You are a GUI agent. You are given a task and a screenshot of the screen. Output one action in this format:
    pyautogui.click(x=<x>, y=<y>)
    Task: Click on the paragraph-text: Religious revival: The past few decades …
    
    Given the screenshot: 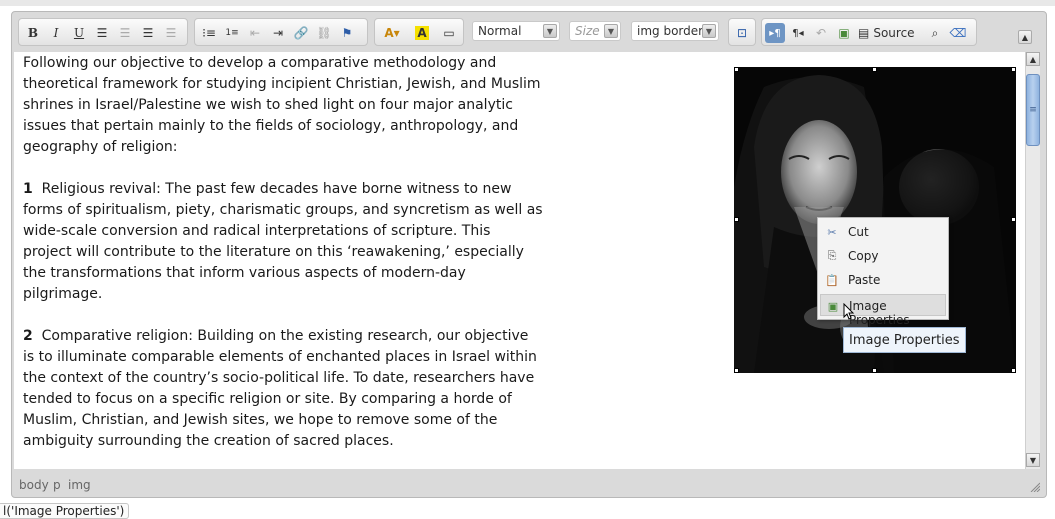 What is the action you would take?
    pyautogui.click(x=283, y=241)
    